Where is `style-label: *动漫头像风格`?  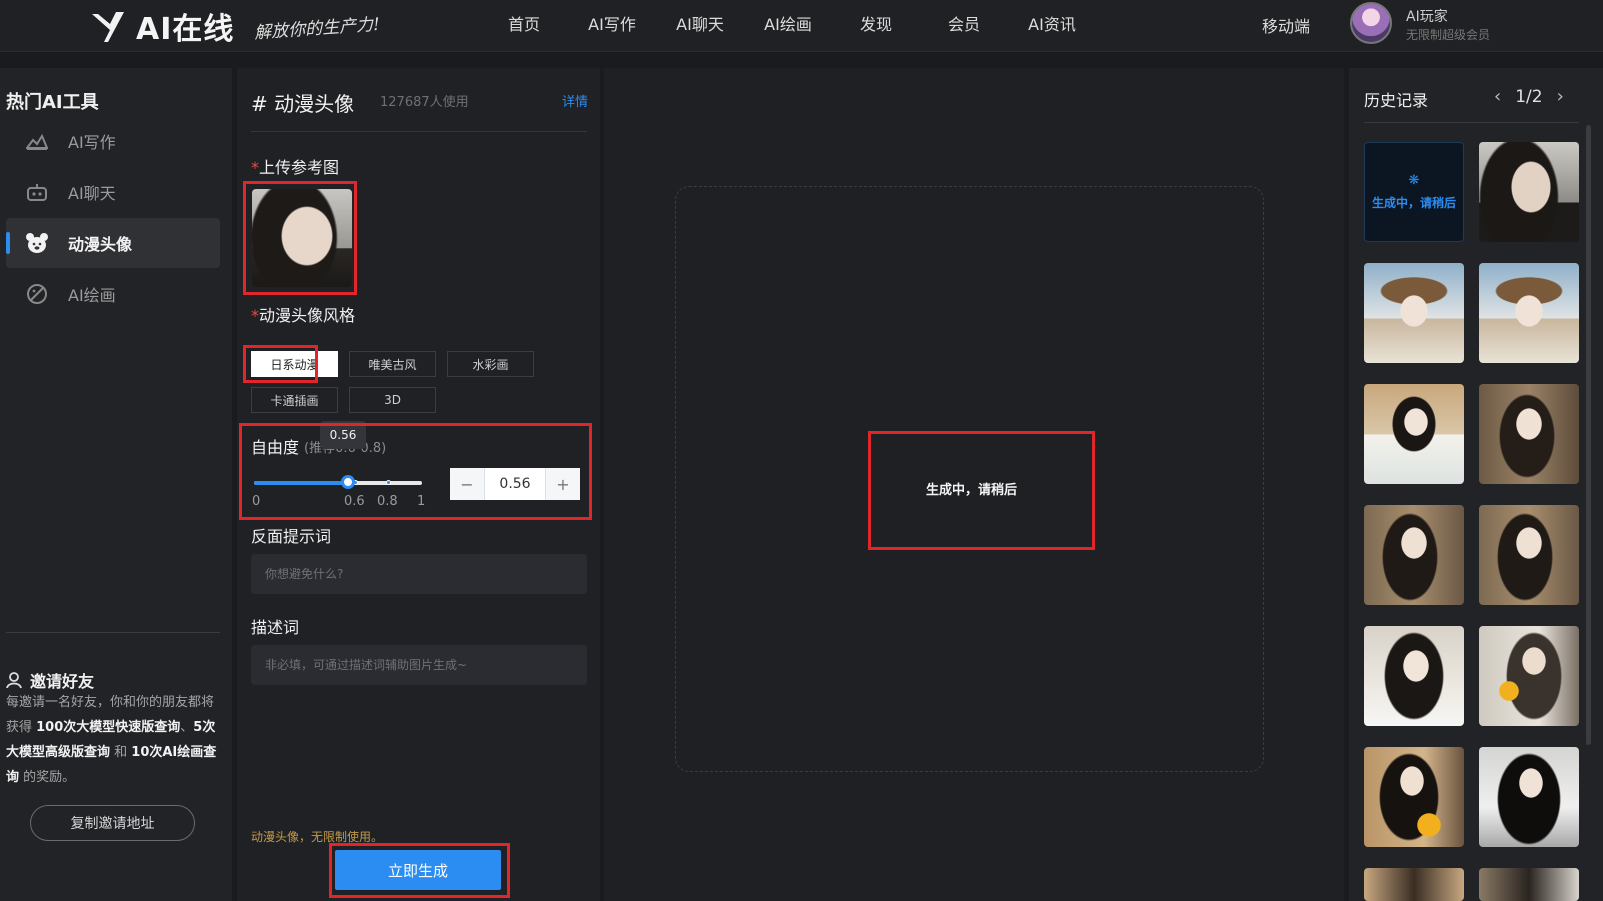
style-label: *动漫头像风格 is located at coordinates (303, 314).